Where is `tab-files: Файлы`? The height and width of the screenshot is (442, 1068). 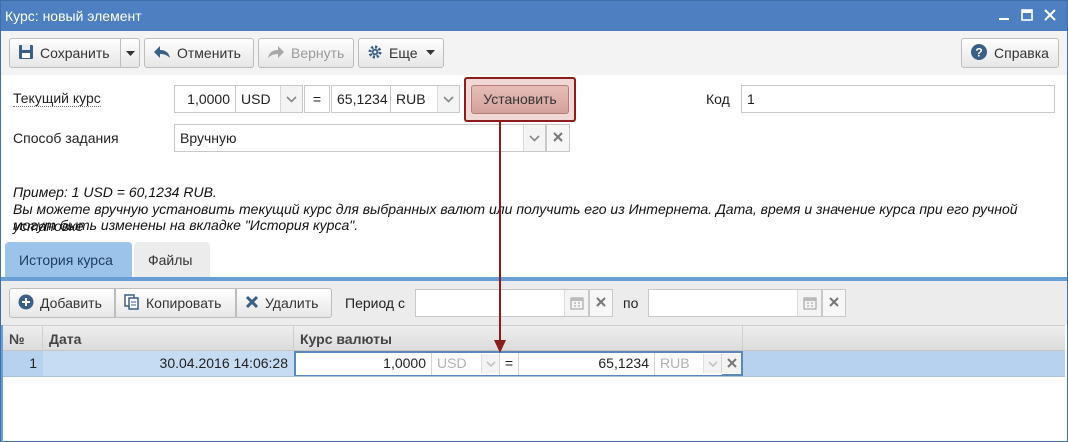 tab-files: Файлы is located at coordinates (172, 260).